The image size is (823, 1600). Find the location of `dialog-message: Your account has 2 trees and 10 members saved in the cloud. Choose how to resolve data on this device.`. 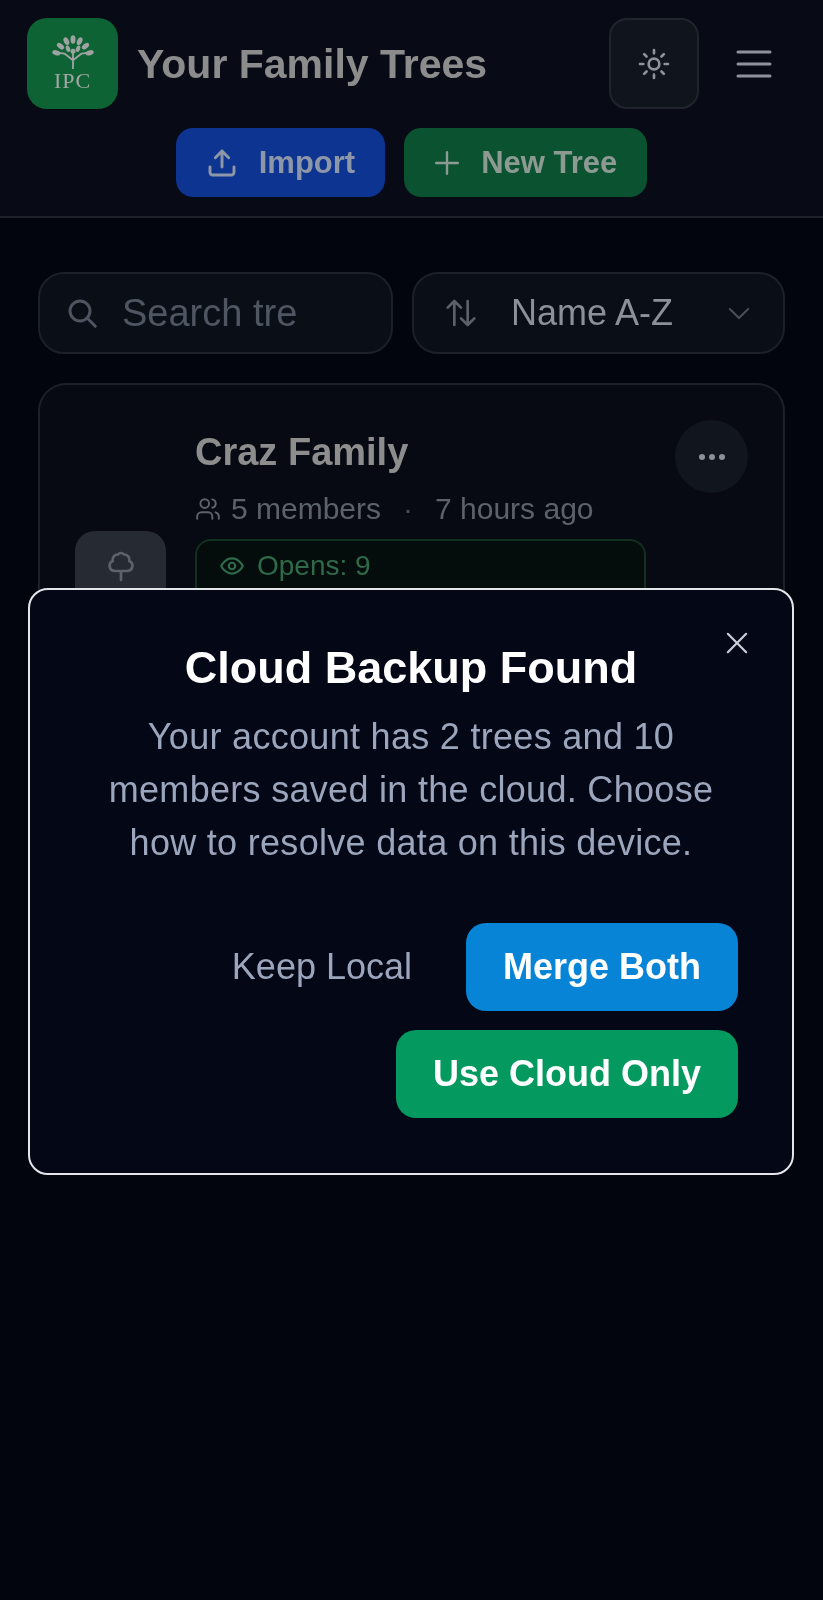

dialog-message: Your account has 2 trees and 10 members saved in the cloud. Choose how to resolve data on this device. is located at coordinates (411, 790).